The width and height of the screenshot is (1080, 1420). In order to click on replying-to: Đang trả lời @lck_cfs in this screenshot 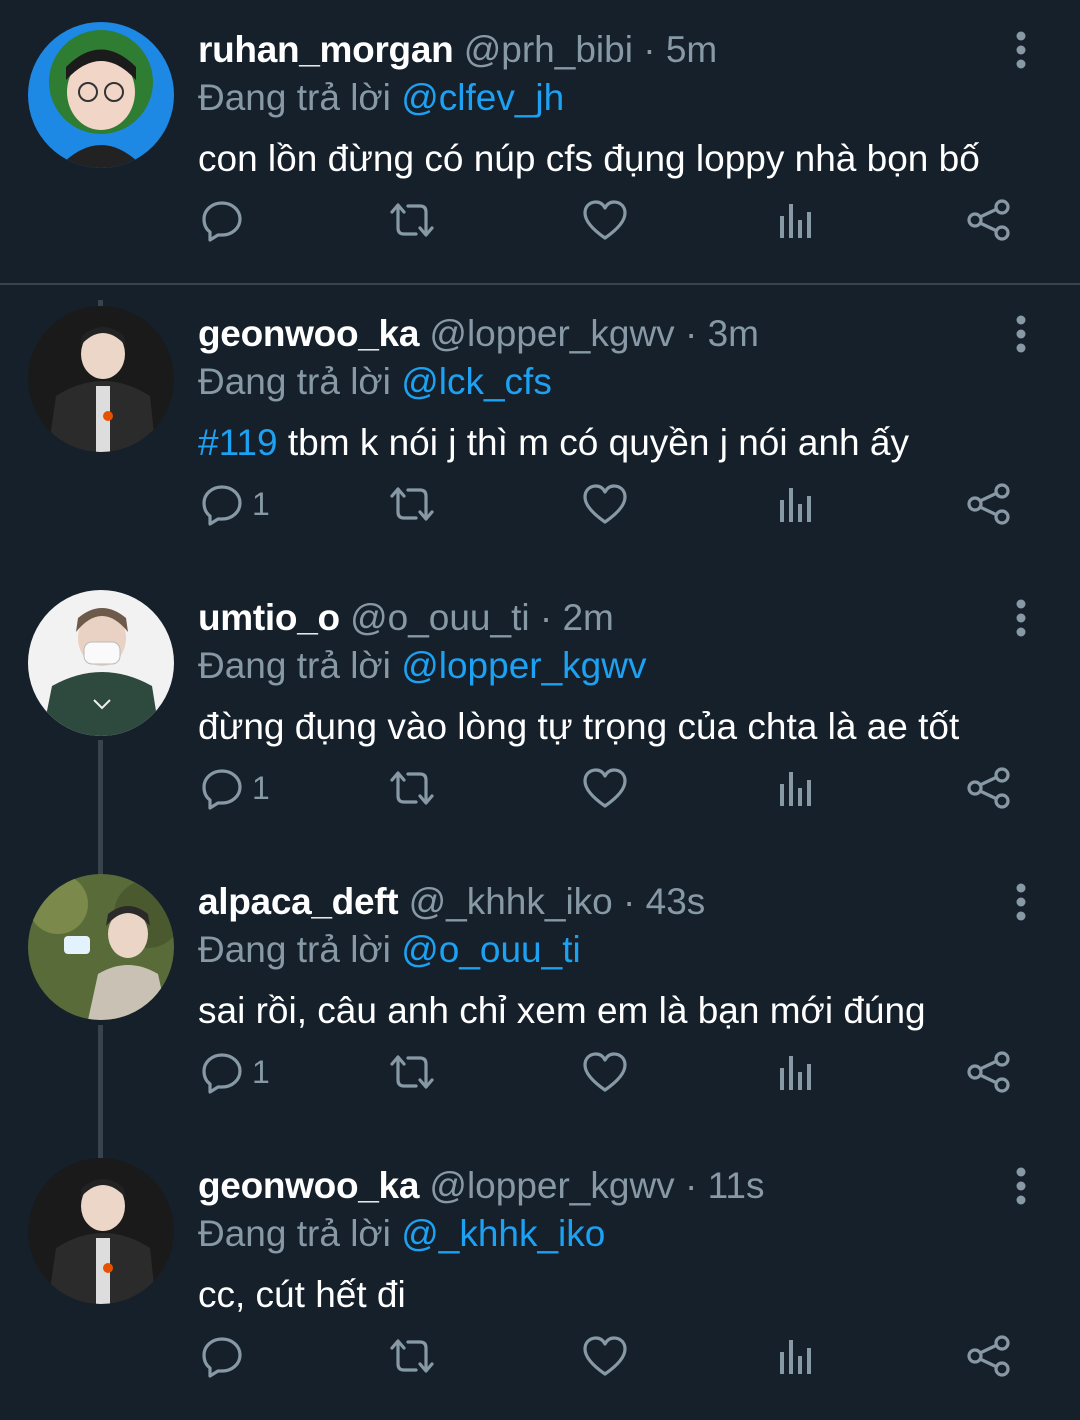, I will do `click(375, 382)`.